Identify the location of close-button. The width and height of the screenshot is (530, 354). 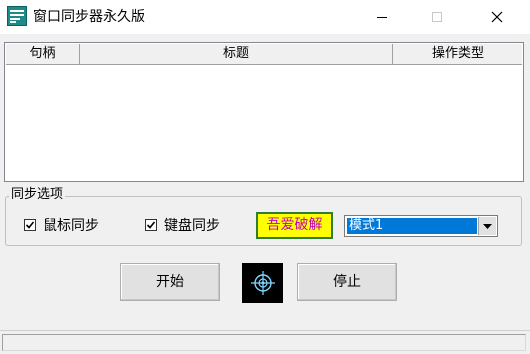
(497, 17).